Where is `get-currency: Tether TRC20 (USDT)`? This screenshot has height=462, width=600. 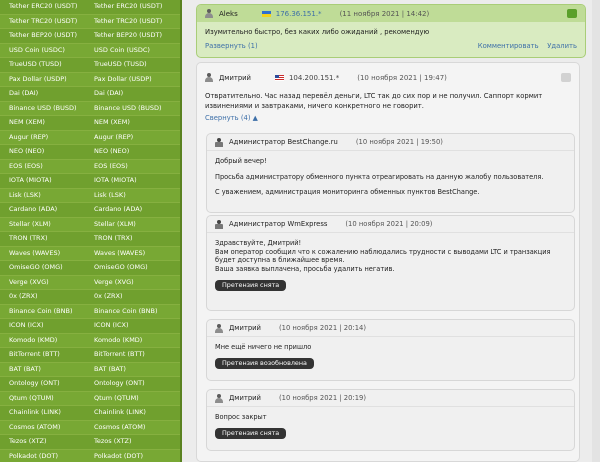 get-currency: Tether TRC20 (USDT) is located at coordinates (133, 21).